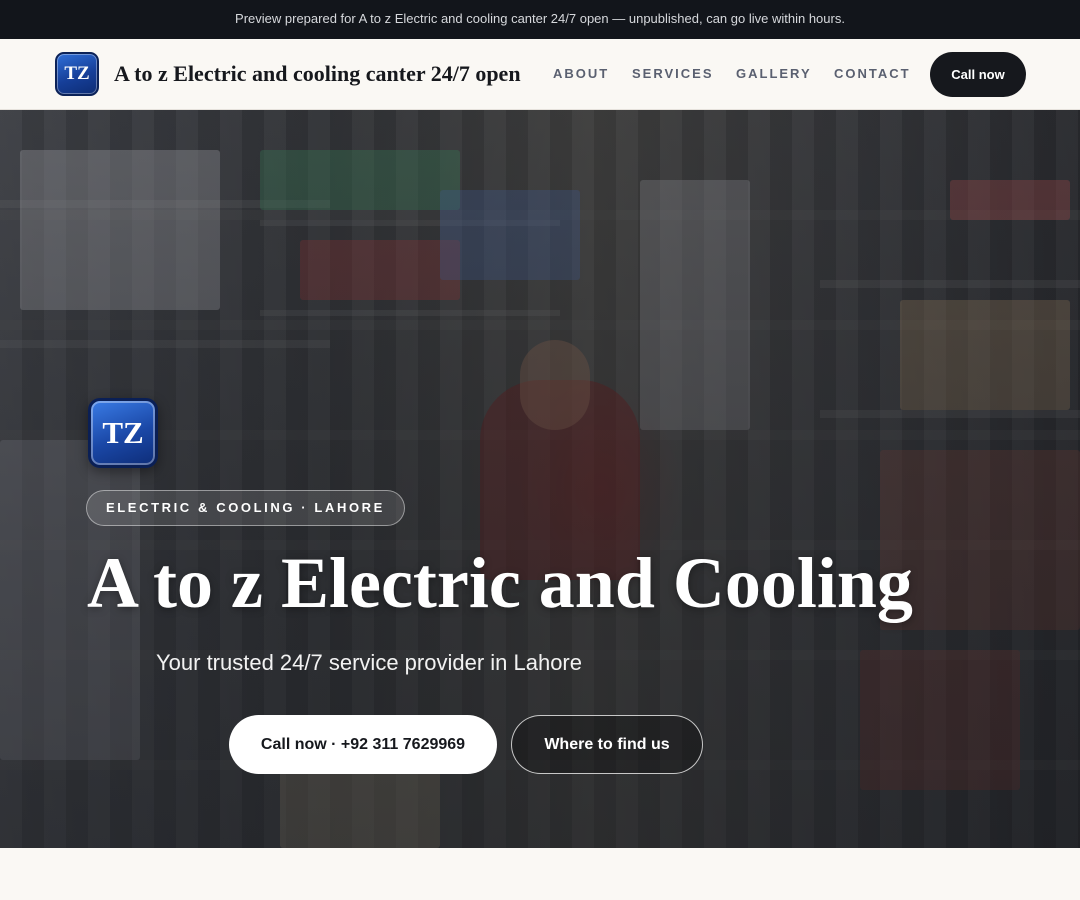 The height and width of the screenshot is (900, 1080). What do you see at coordinates (245, 508) in the screenshot?
I see `hero-eyebrow-badge: ELECTRIC & COOLING · LAHORE` at bounding box center [245, 508].